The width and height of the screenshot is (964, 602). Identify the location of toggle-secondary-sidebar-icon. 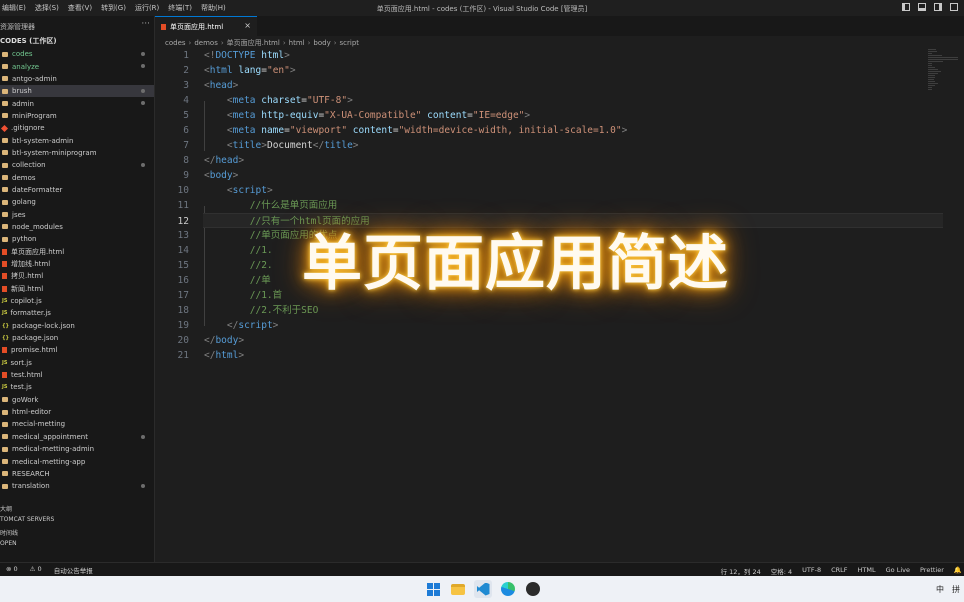
(938, 7).